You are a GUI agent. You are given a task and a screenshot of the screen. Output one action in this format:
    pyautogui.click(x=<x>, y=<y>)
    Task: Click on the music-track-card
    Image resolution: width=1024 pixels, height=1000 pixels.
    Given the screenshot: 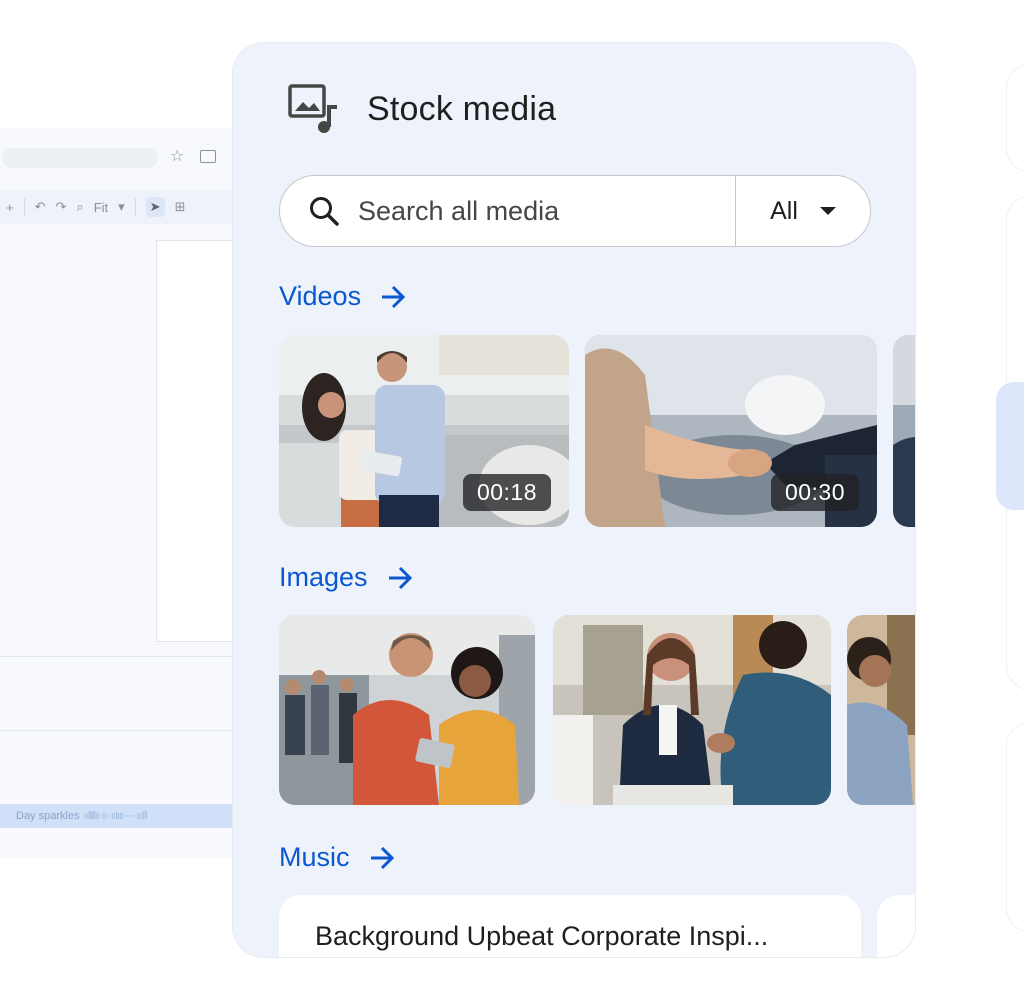 What is the action you would take?
    pyautogui.click(x=896, y=926)
    